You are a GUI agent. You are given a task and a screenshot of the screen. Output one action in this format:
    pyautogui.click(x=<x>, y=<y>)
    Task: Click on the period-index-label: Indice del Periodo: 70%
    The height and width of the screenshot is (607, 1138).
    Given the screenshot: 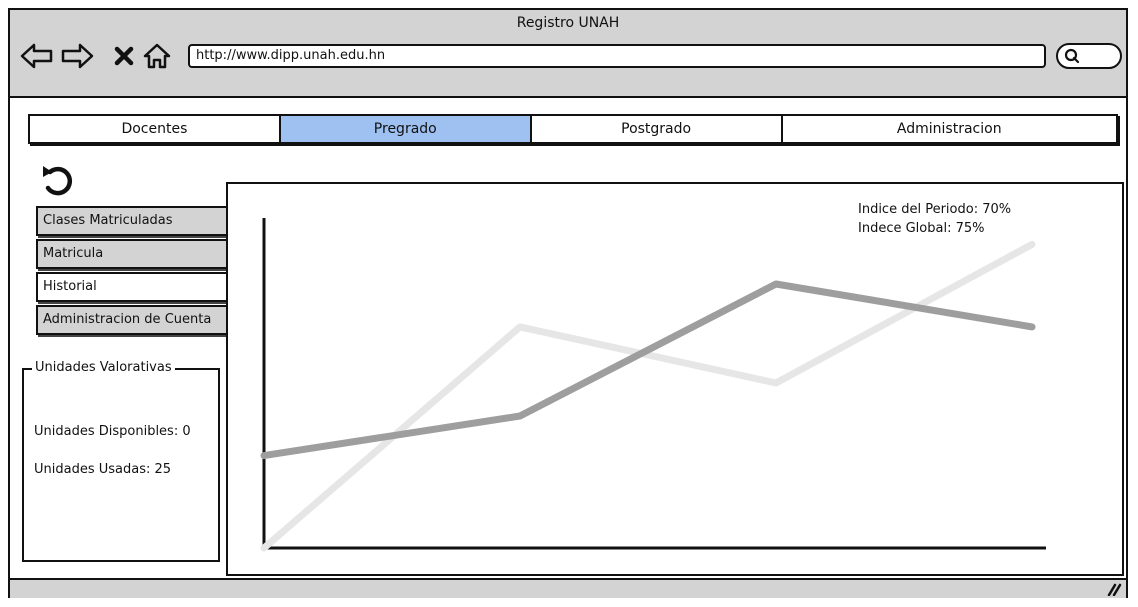 What is the action you would take?
    pyautogui.click(x=935, y=209)
    